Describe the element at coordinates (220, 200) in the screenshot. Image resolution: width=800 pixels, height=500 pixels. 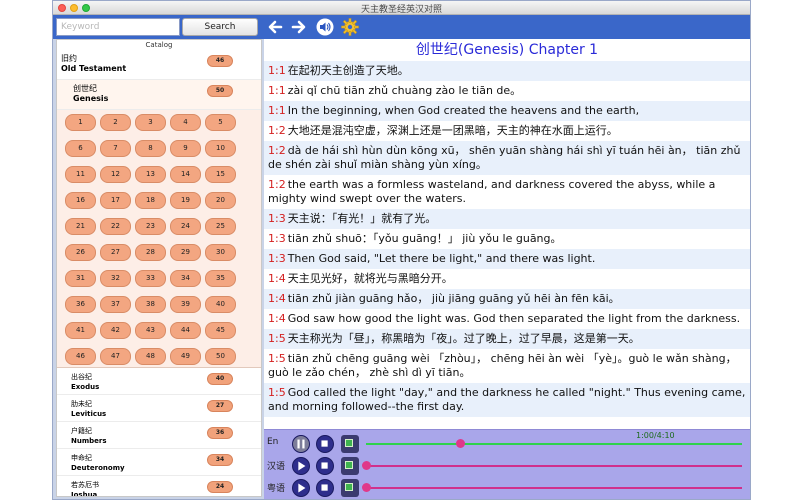
I see `chapter-button: 20` at that location.